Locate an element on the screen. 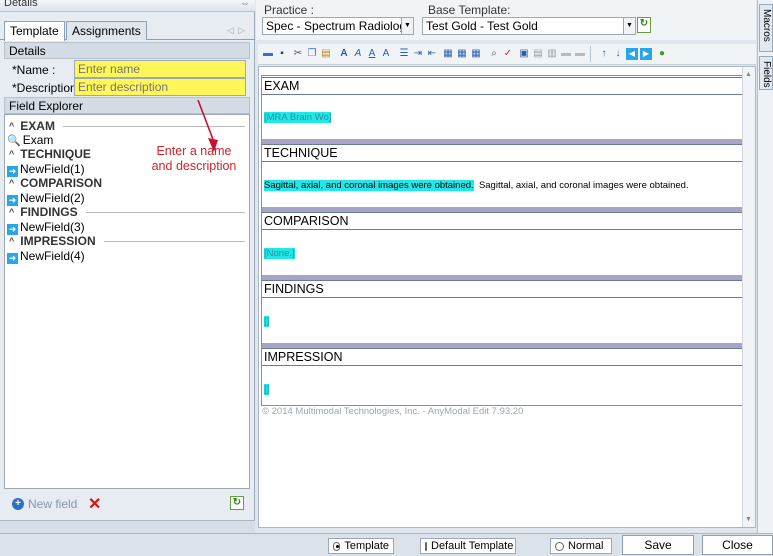 The width and height of the screenshot is (773, 556). description-field is located at coordinates (160, 87).